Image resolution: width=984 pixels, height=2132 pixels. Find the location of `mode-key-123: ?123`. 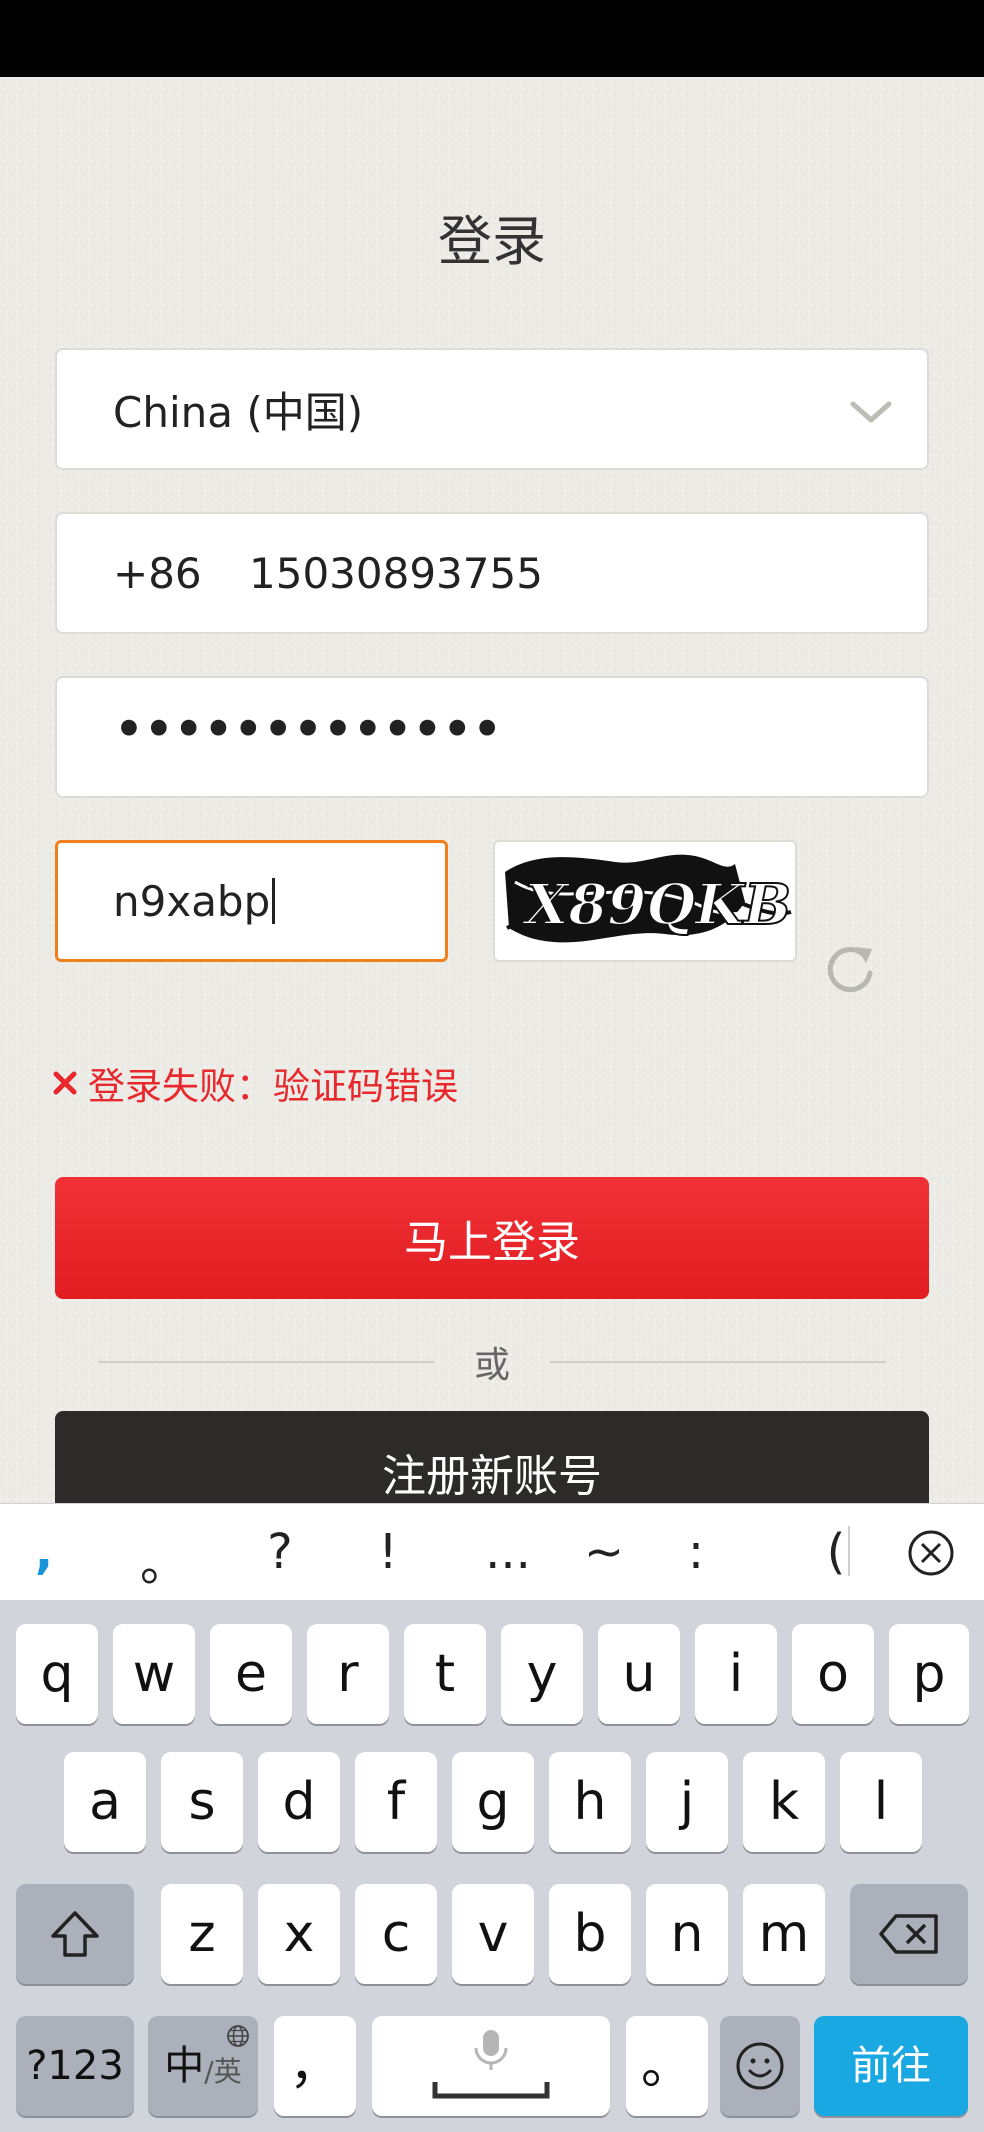

mode-key-123: ?123 is located at coordinates (75, 2066).